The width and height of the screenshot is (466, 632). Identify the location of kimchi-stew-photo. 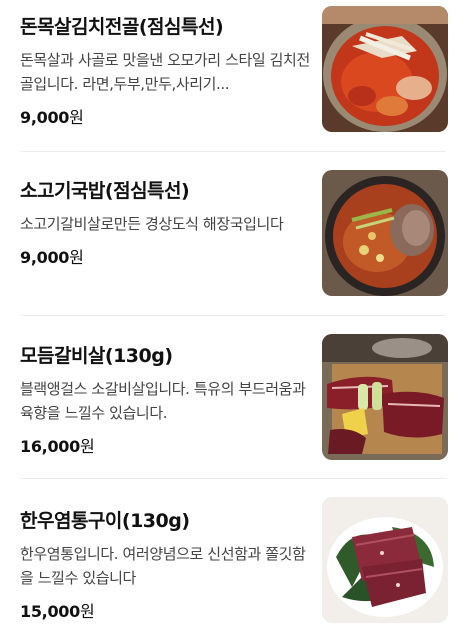
(385, 69).